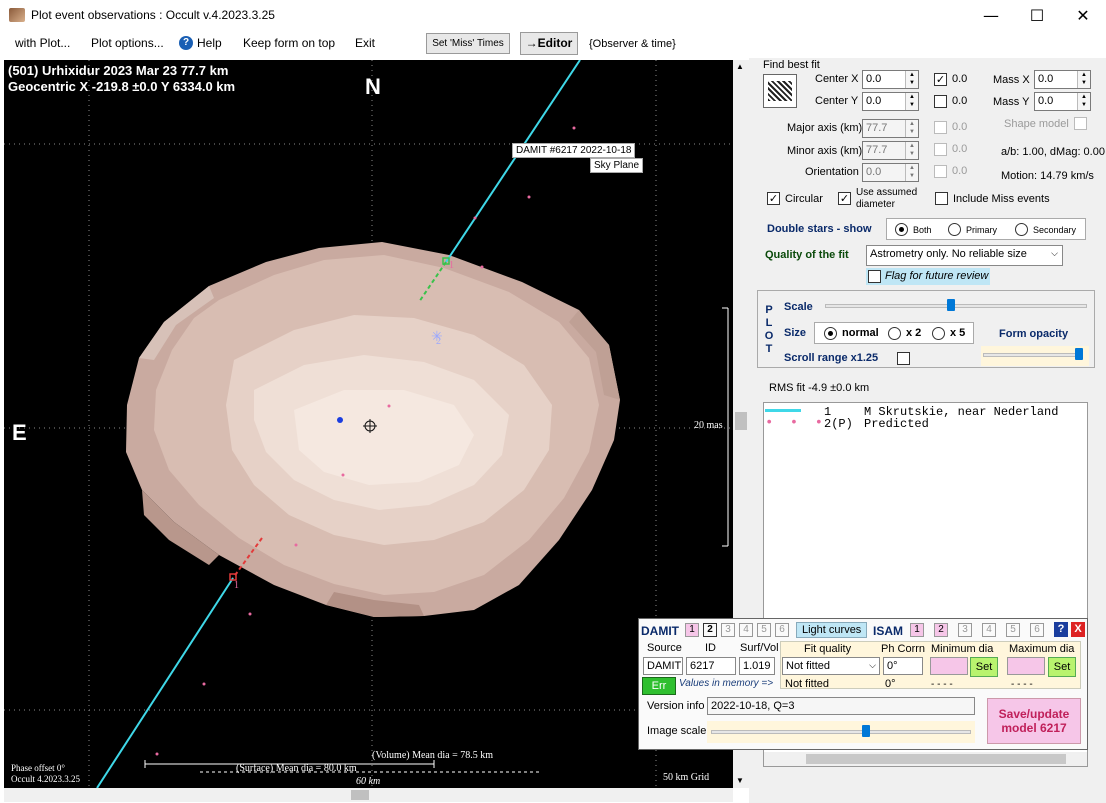 The height and width of the screenshot is (803, 1106). What do you see at coordinates (289, 43) in the screenshot?
I see `menu-keep-on-top: Keep form on top` at bounding box center [289, 43].